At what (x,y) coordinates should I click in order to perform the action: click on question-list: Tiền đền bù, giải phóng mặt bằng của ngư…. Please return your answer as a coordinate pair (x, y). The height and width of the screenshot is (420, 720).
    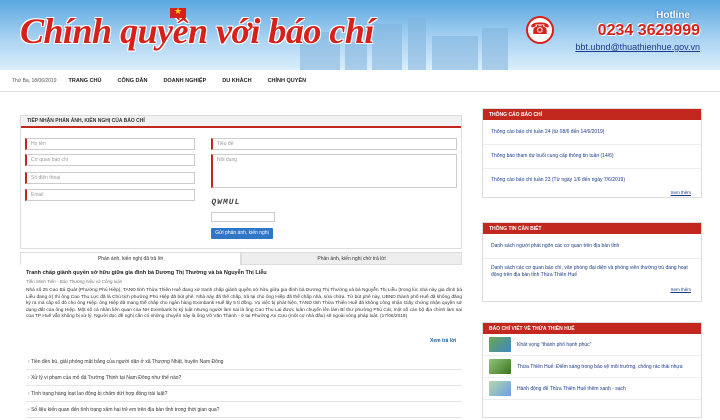
    Looking at the image, I should click on (244, 386).